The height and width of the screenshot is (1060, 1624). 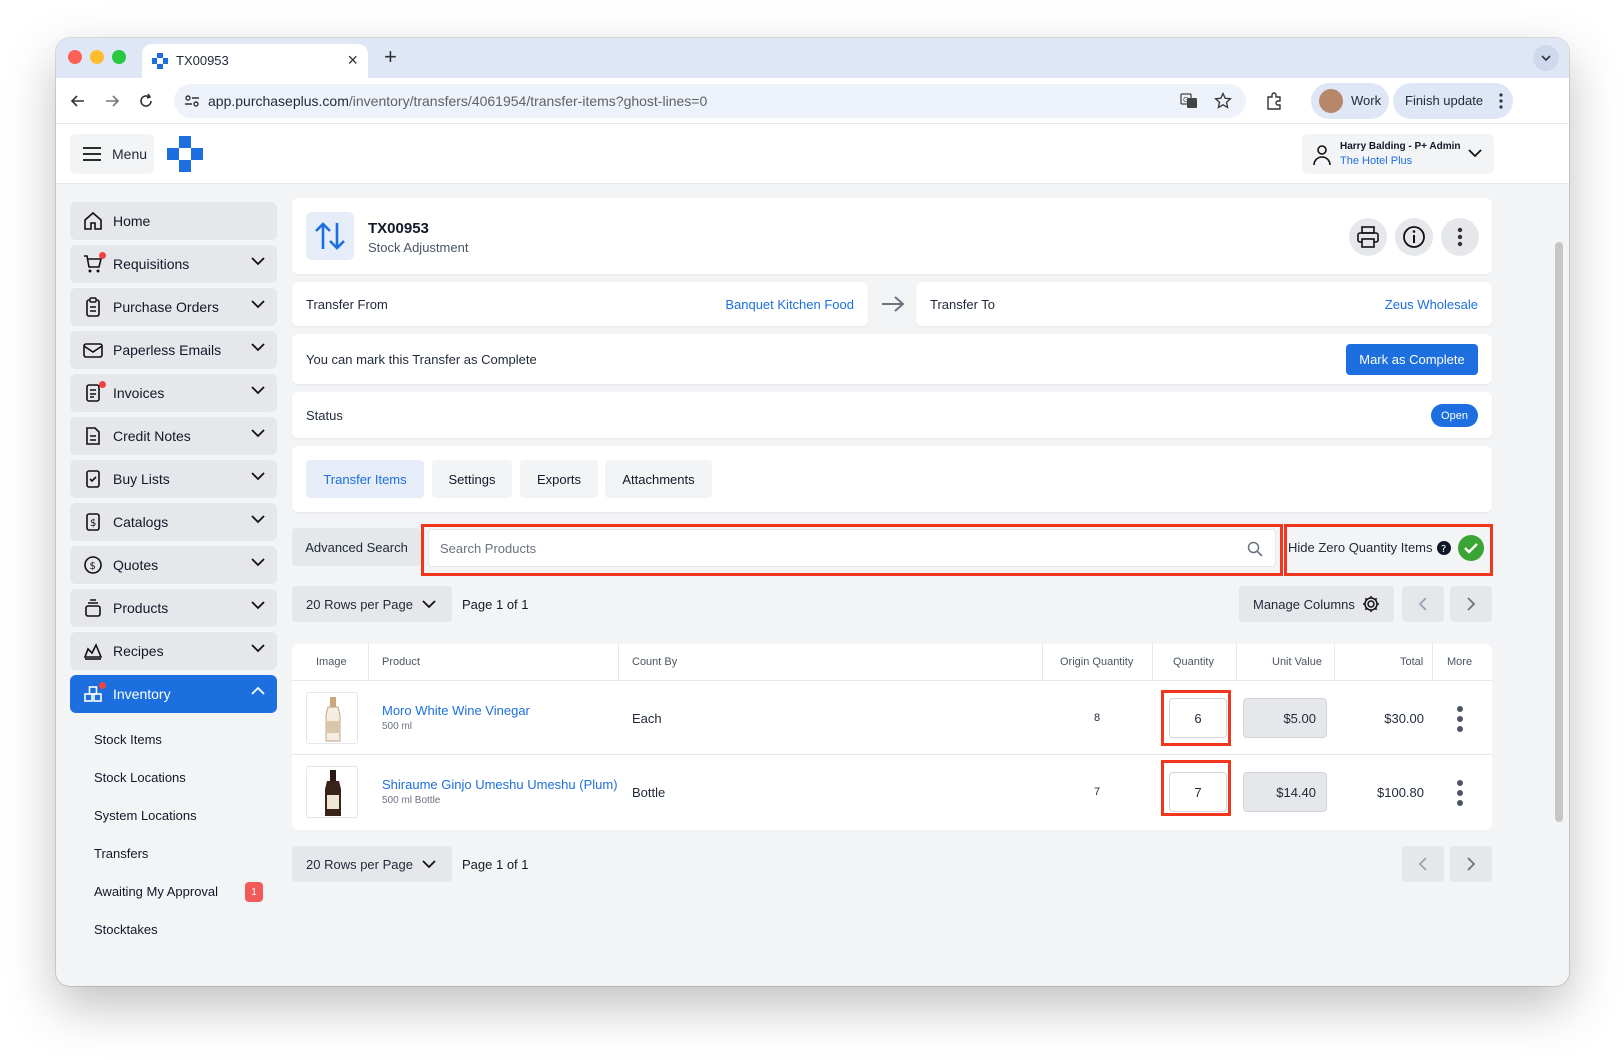 I want to click on sidebar-item-paperless-emails: Paperless Emails, so click(x=173, y=350).